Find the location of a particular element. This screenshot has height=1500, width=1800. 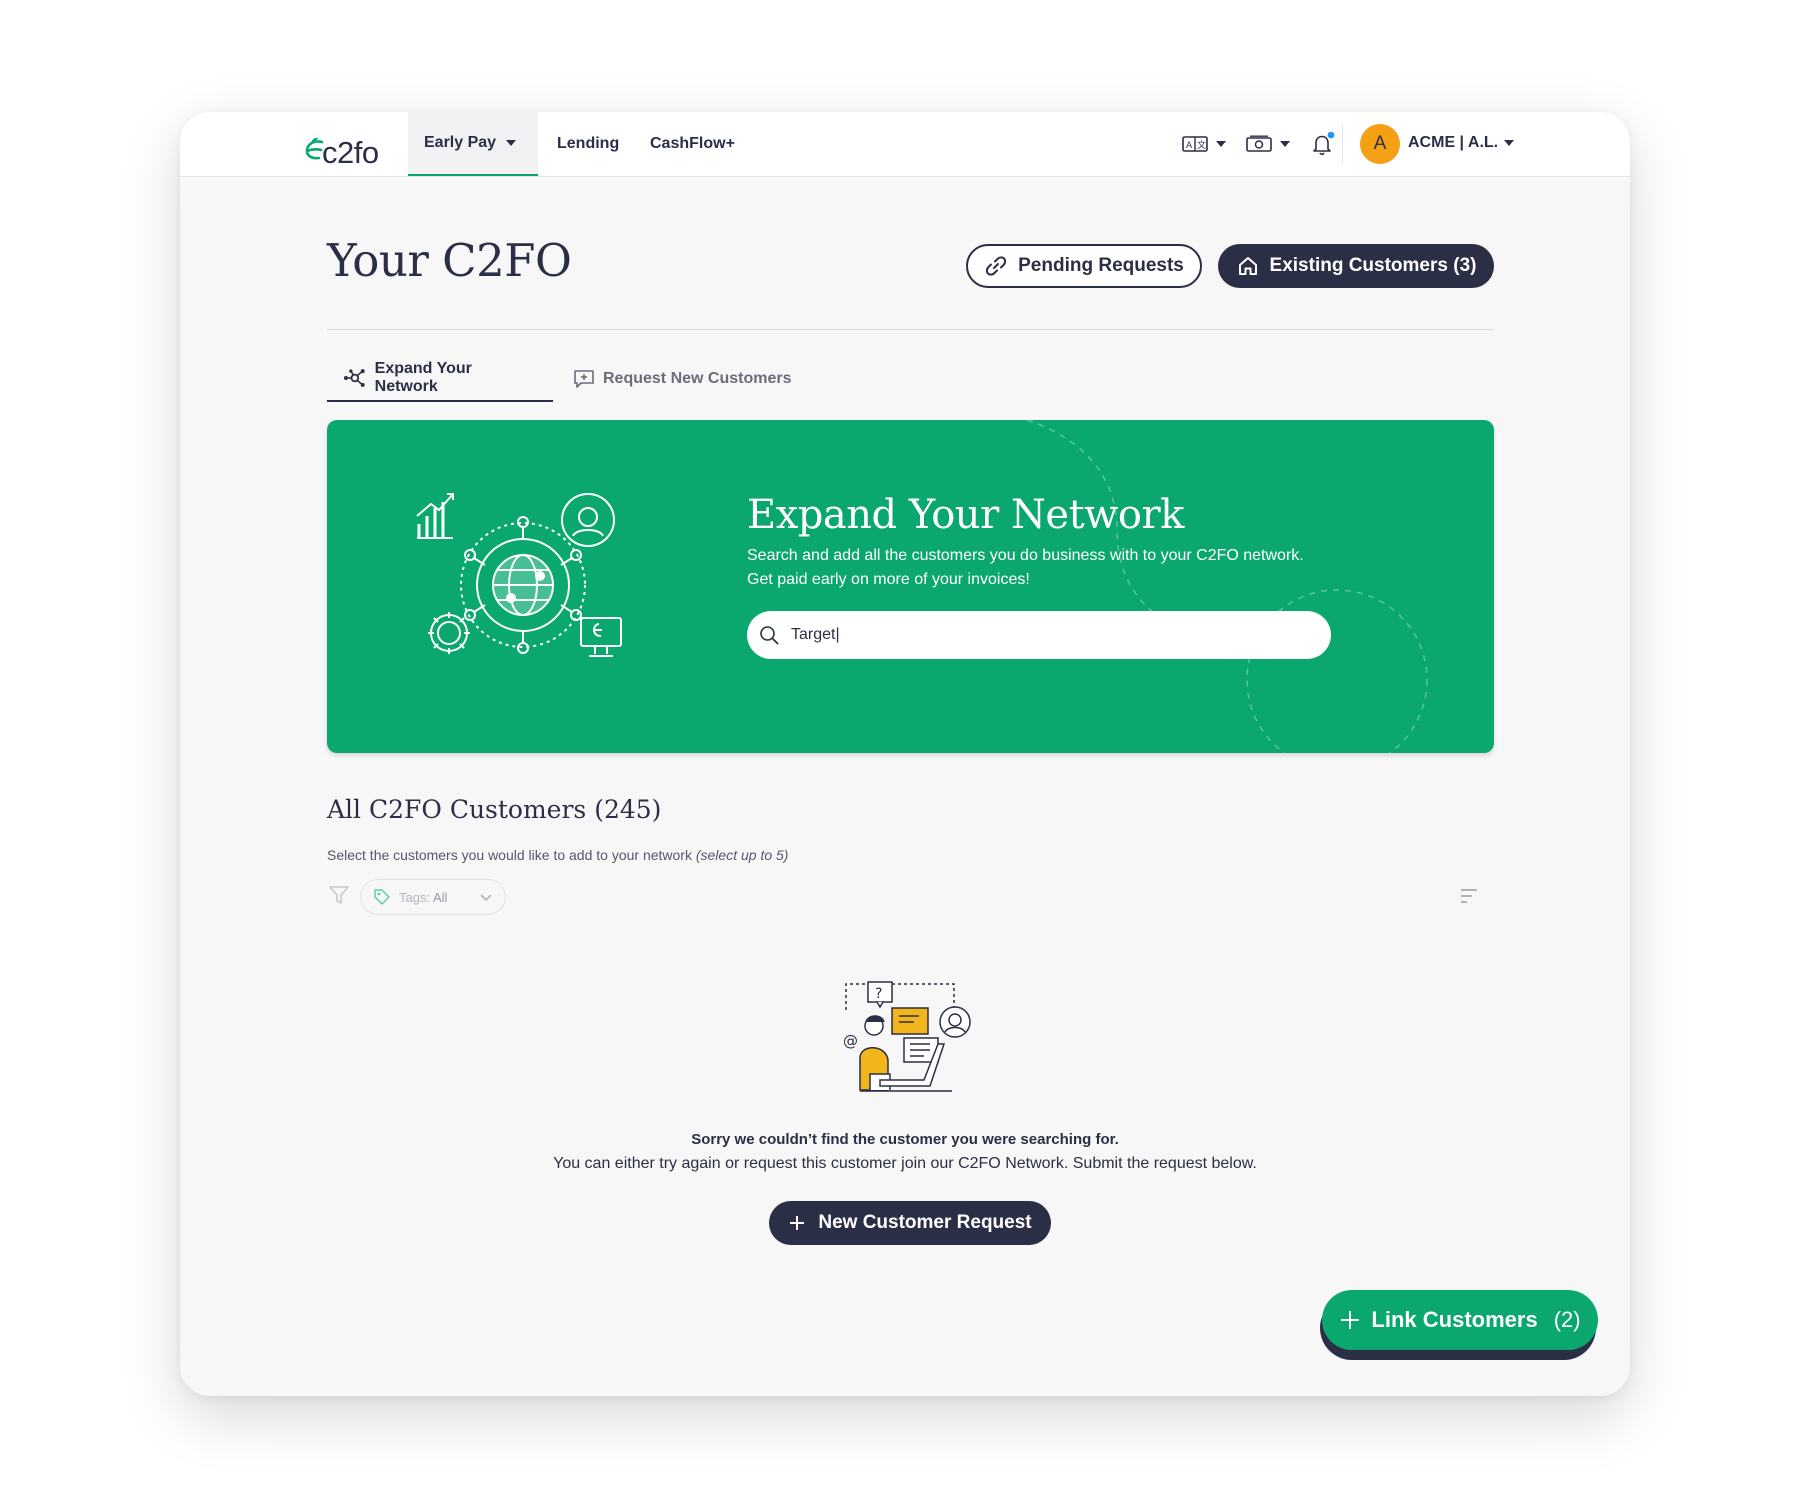

currency-selector is located at coordinates (1268, 144).